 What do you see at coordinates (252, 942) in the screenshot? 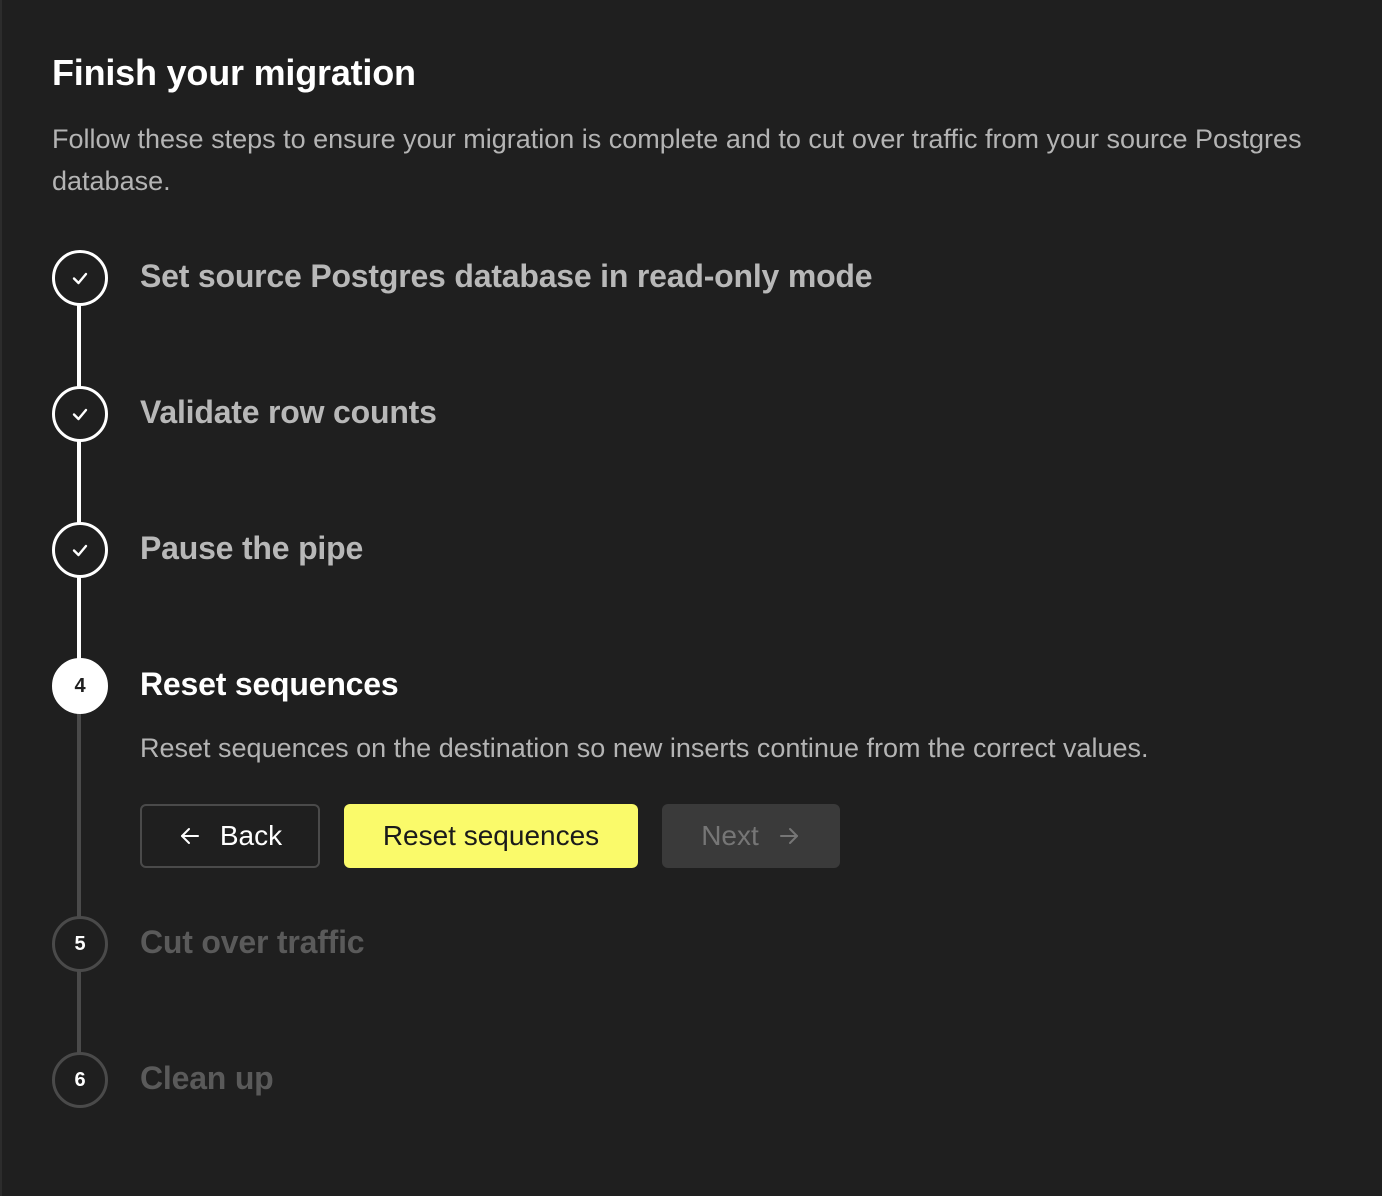
I see `step-5-title: Cut over traffic` at bounding box center [252, 942].